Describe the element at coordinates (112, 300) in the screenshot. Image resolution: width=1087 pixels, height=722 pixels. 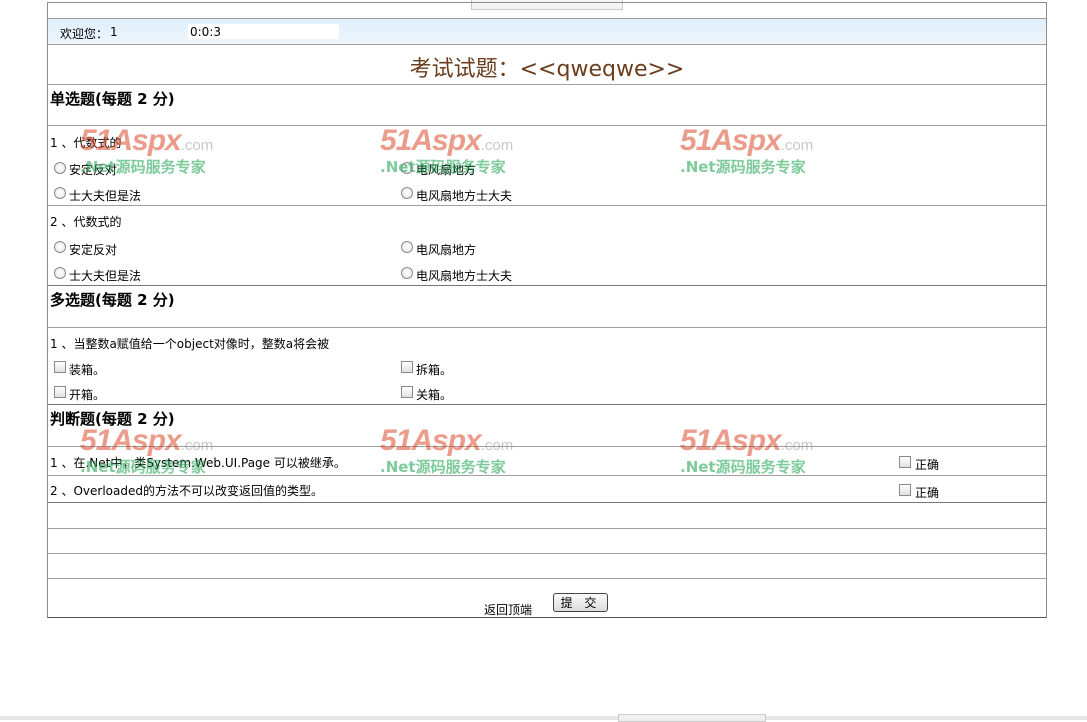
I see `multi-choice-title: 多选题(每题 2 分)` at that location.